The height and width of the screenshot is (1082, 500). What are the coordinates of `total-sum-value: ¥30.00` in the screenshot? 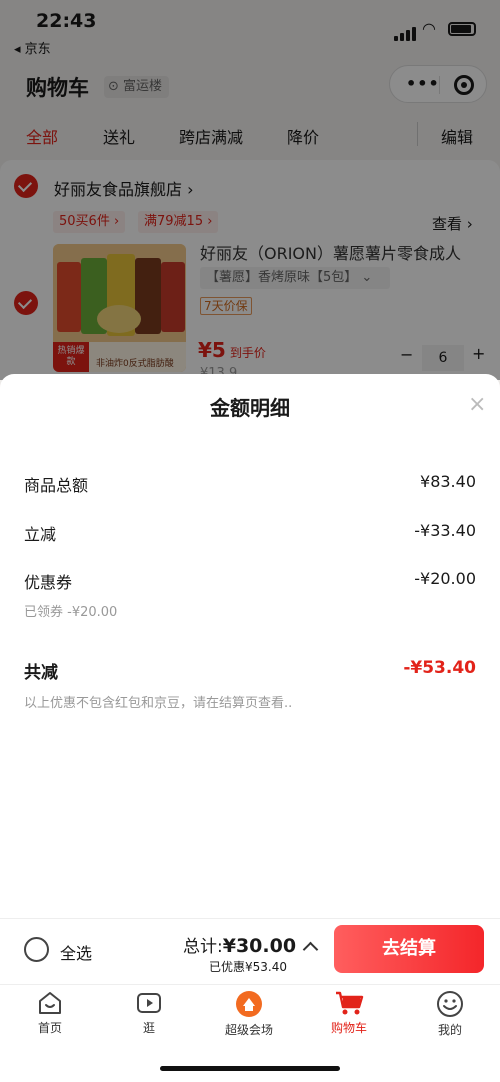 It's located at (259, 946).